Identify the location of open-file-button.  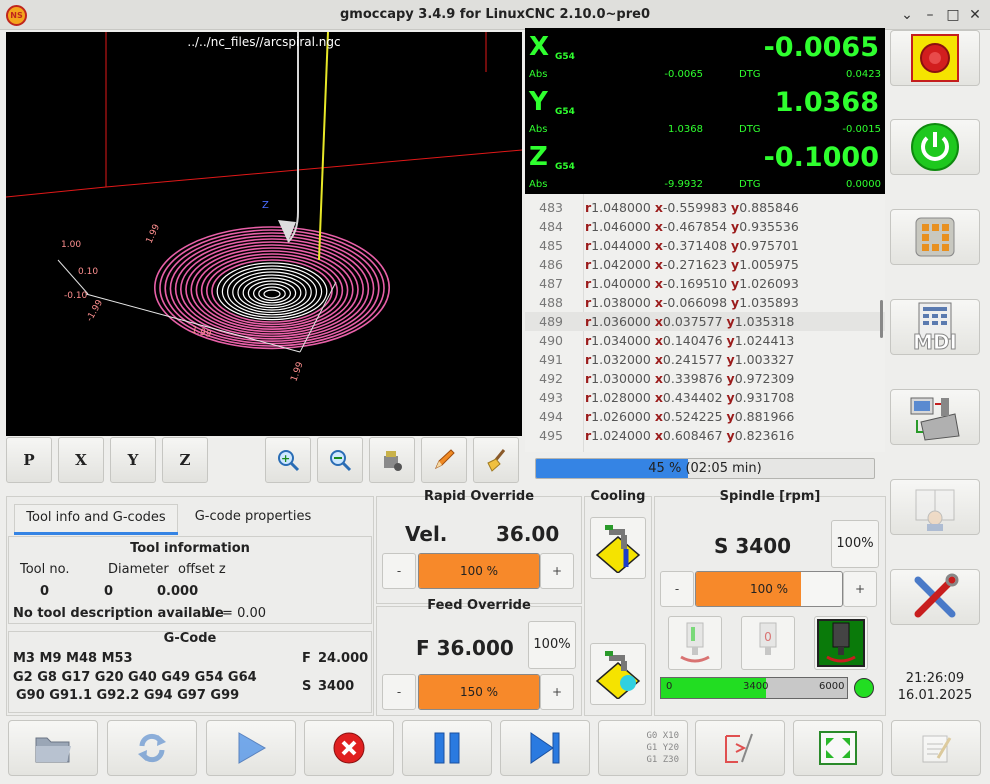
(53, 748).